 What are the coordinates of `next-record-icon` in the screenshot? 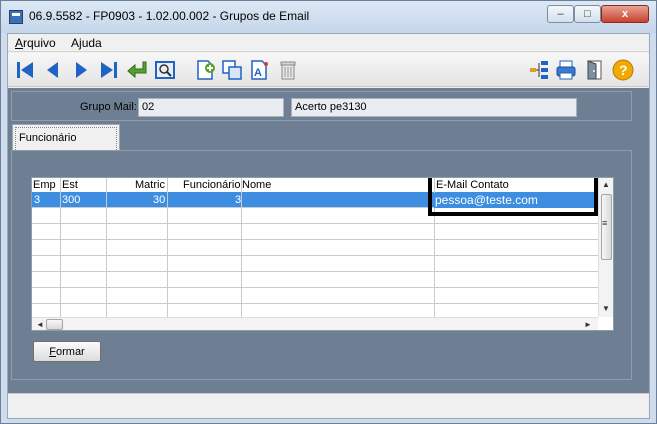 It's located at (81, 70).